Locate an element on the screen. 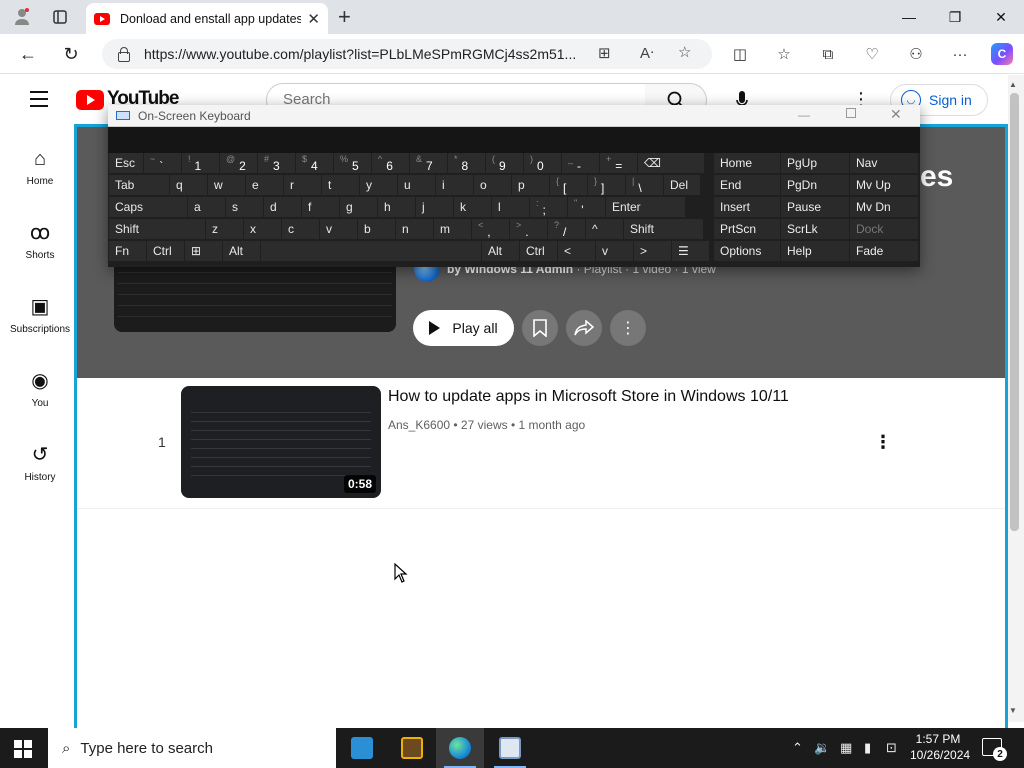 The height and width of the screenshot is (768, 1024). start-button is located at coordinates (23, 749).